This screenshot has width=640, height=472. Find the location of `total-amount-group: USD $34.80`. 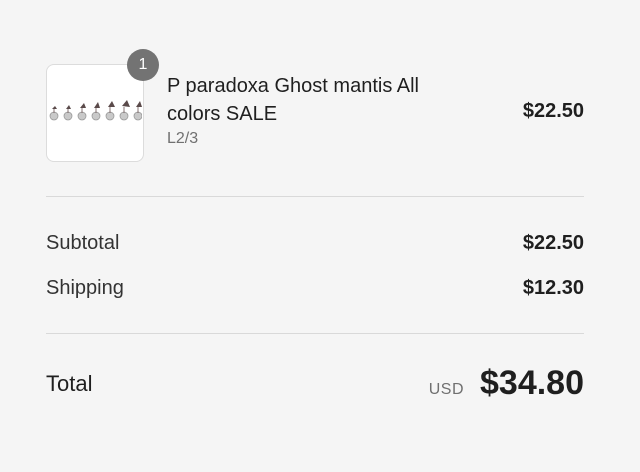

total-amount-group: USD $34.80 is located at coordinates (506, 383).